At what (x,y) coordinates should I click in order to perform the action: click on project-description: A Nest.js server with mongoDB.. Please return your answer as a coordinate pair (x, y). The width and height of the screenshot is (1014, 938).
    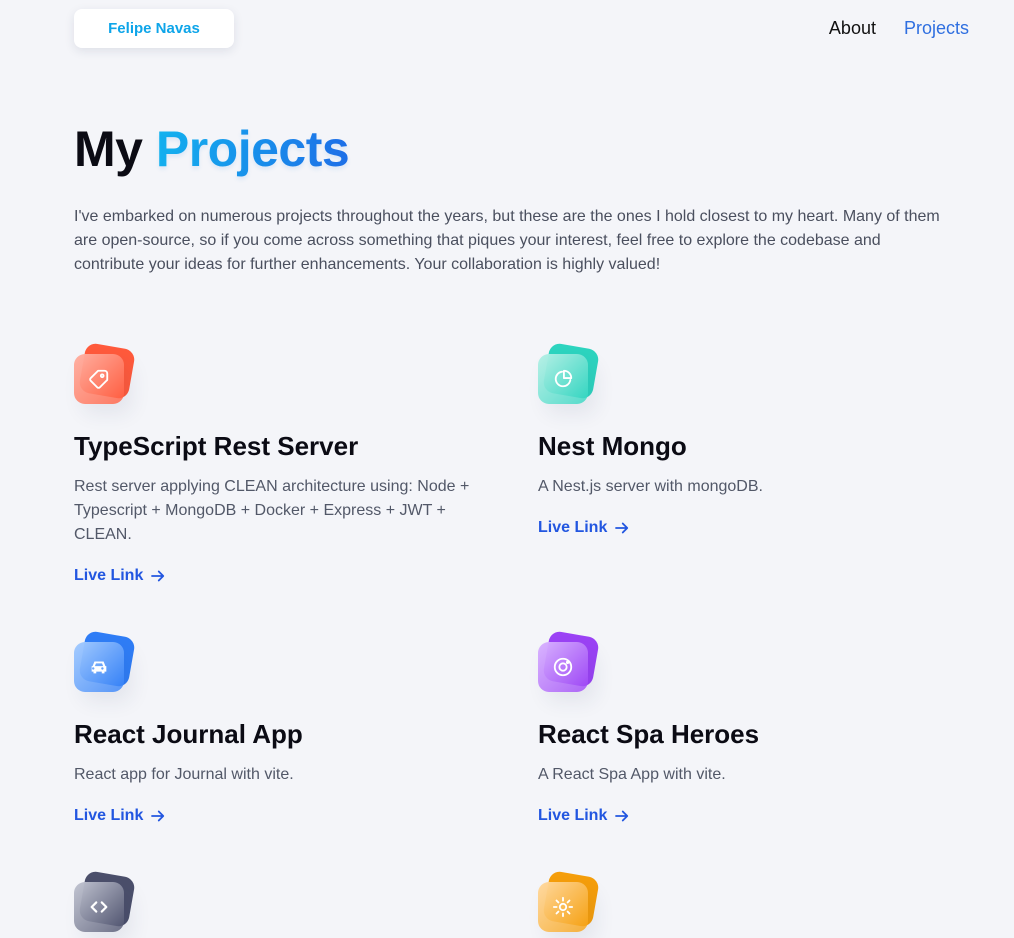
    Looking at the image, I should click on (650, 486).